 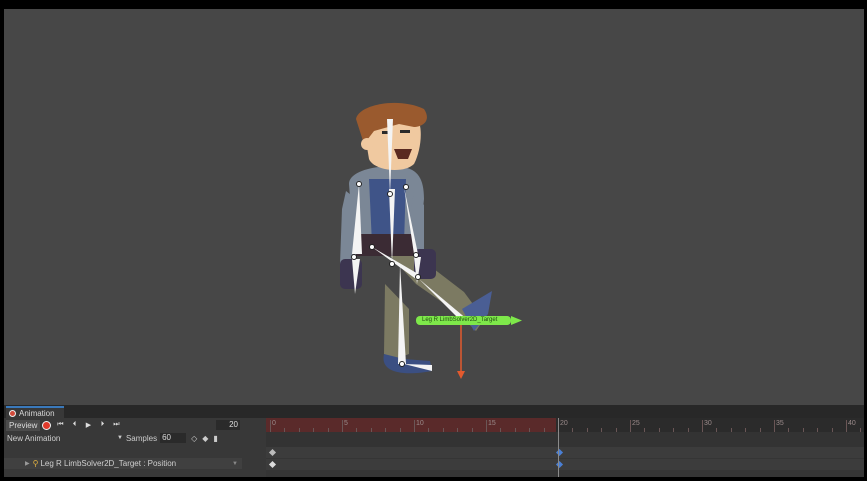 I want to click on position-keyframe, so click(x=272, y=464).